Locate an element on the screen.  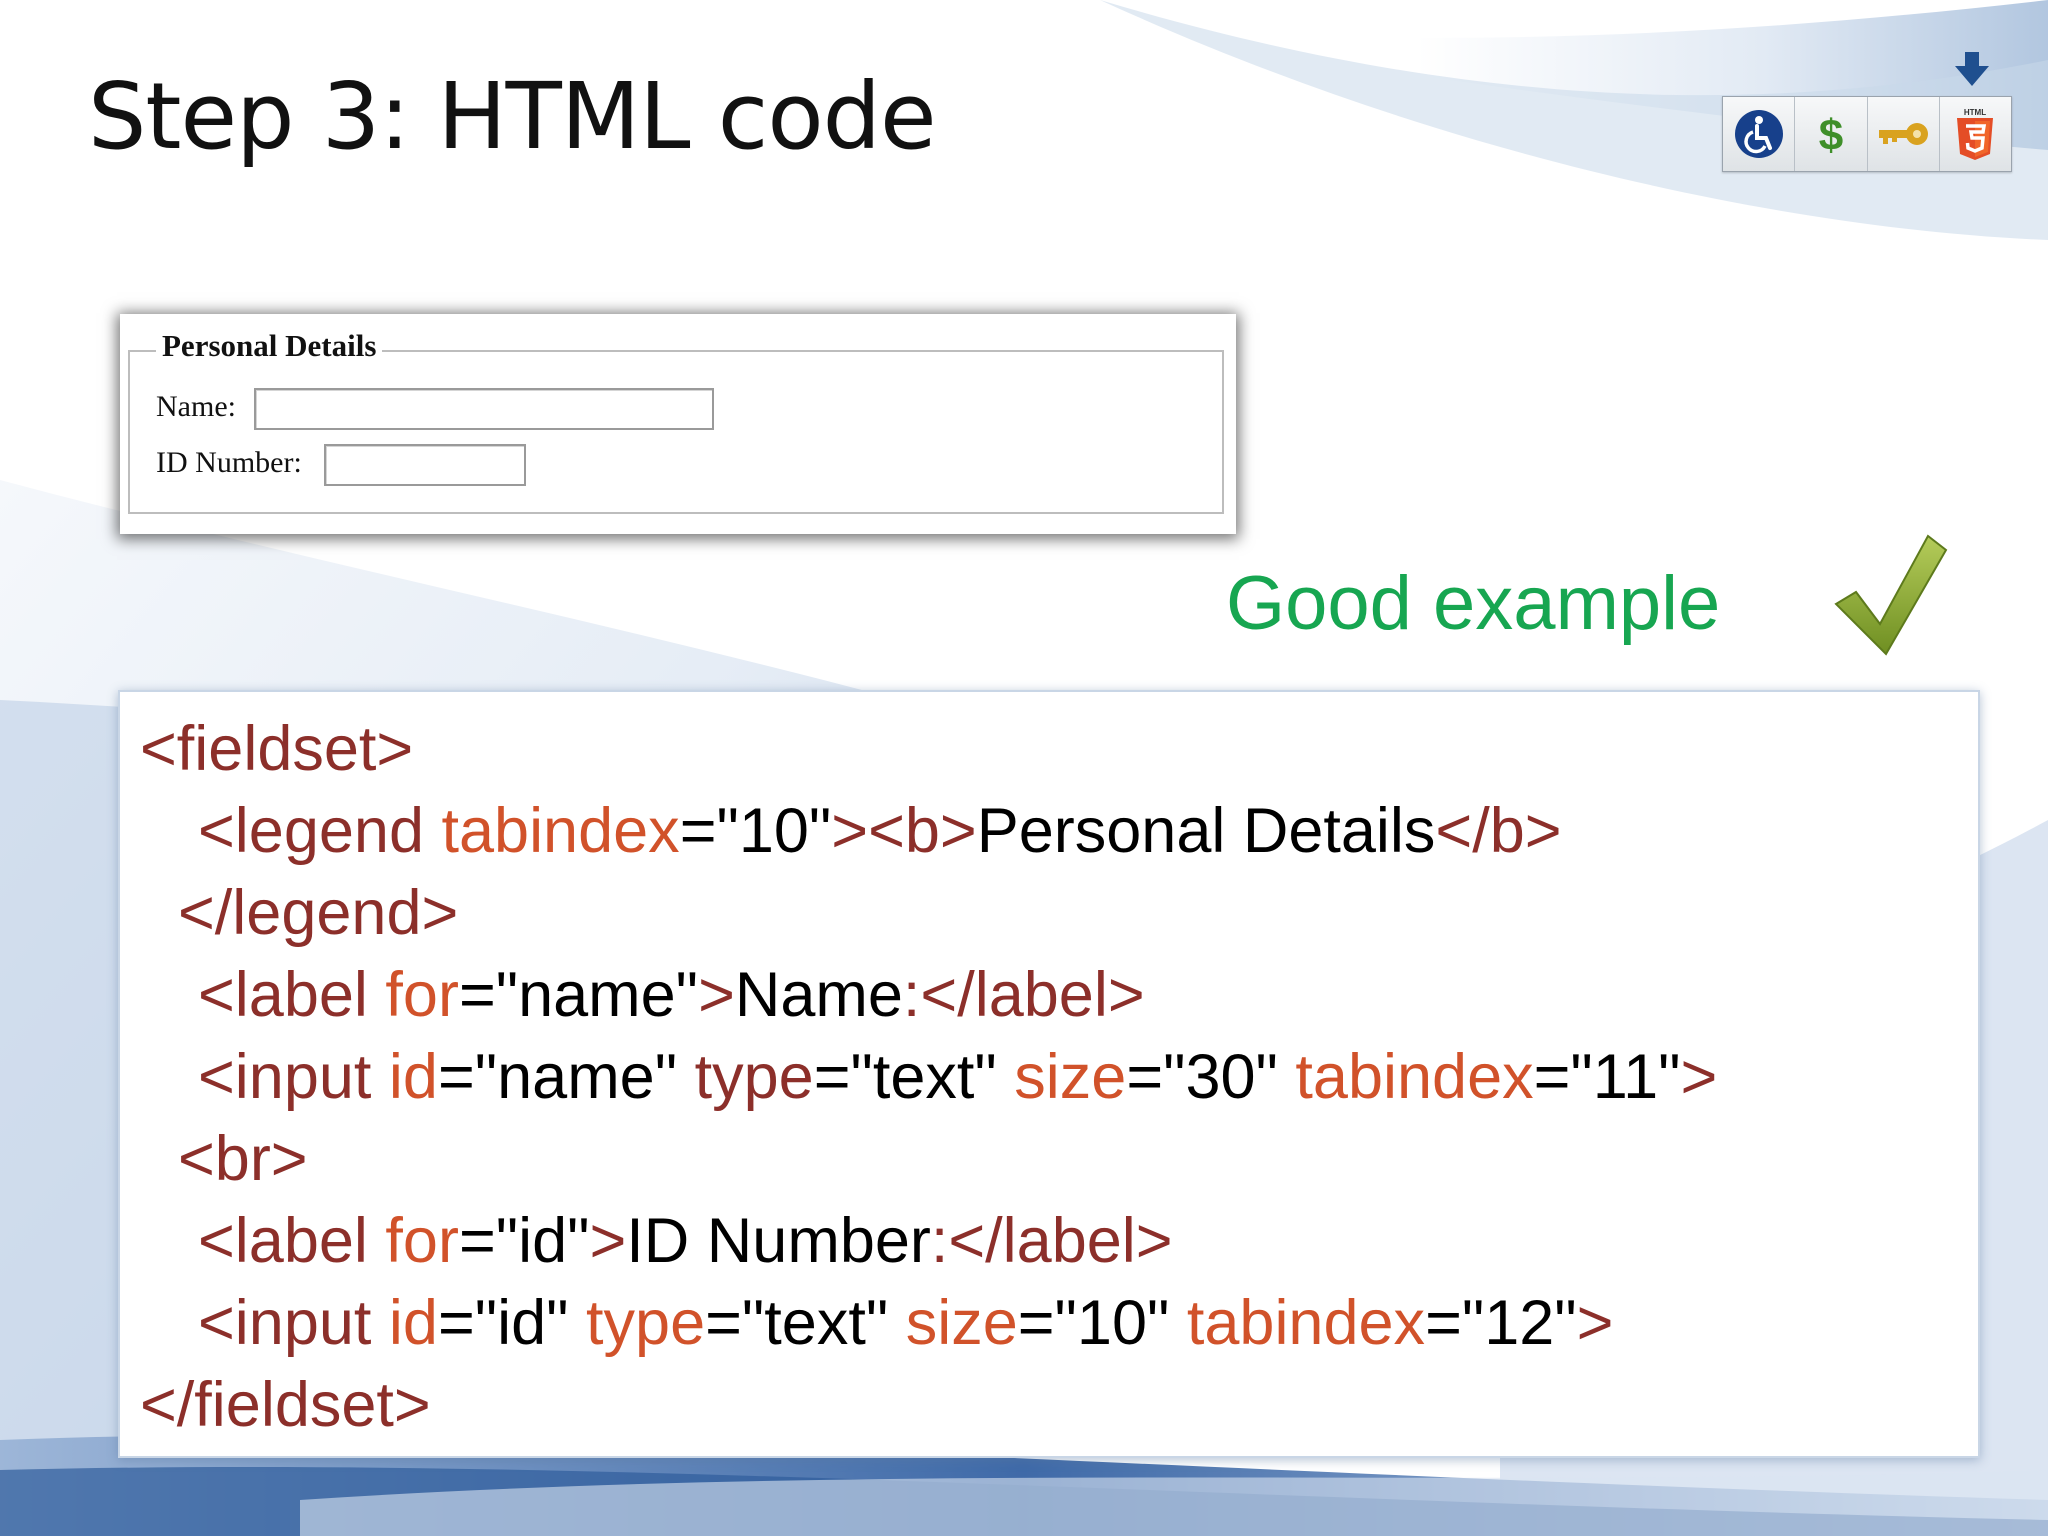
accessibility-icon is located at coordinates (1759, 134).